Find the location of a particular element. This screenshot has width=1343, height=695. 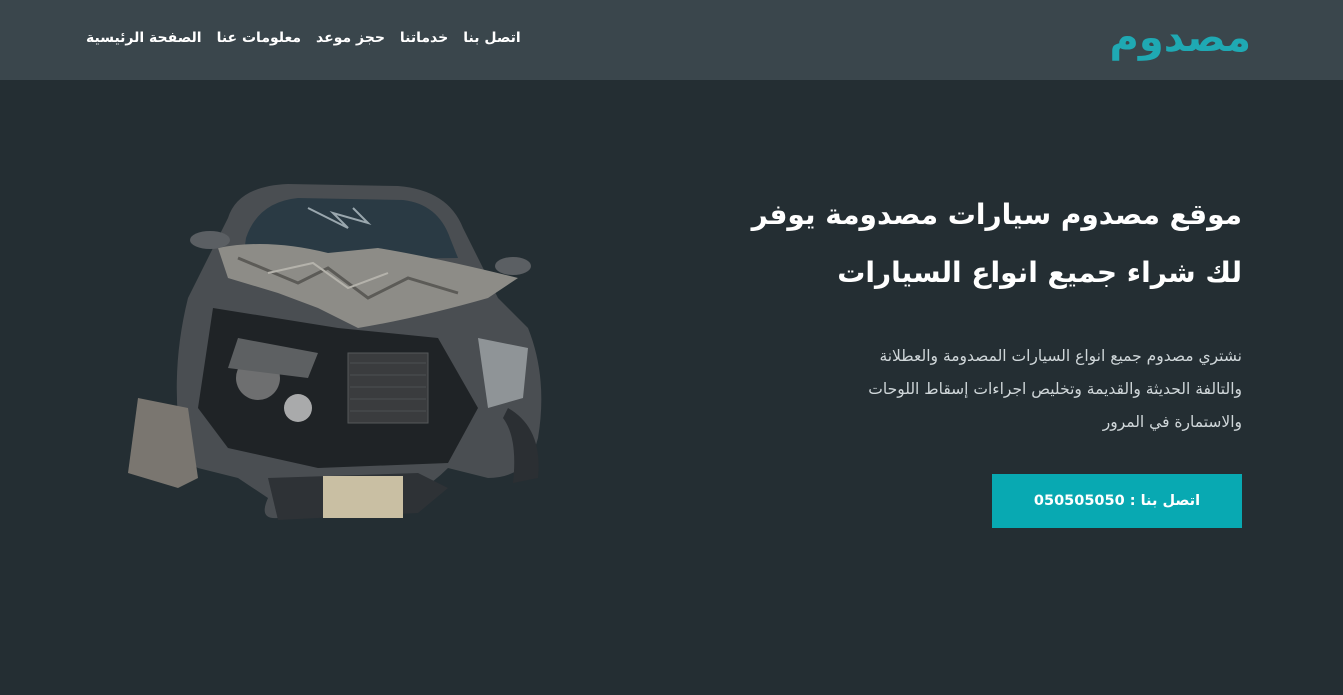

nav-item-services: خدماتنا is located at coordinates (424, 36).